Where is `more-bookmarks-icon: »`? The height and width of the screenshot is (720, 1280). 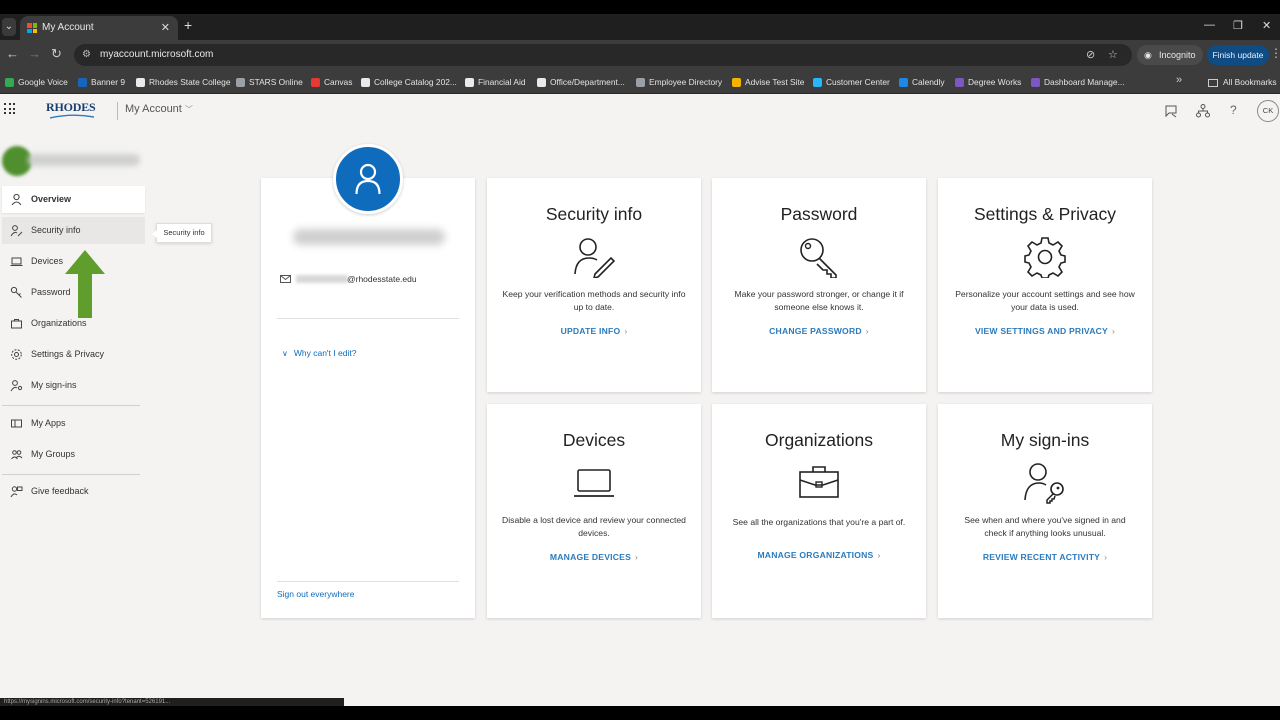
more-bookmarks-icon: » is located at coordinates (1179, 80).